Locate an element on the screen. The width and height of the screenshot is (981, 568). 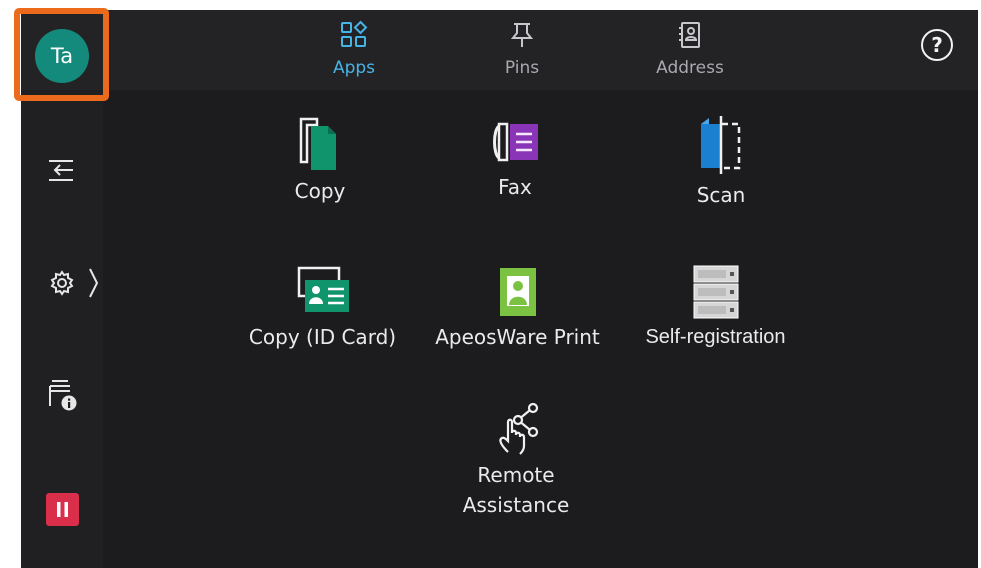
app-copy-id-card-label: Copy (ID Card) is located at coordinates (322, 337).